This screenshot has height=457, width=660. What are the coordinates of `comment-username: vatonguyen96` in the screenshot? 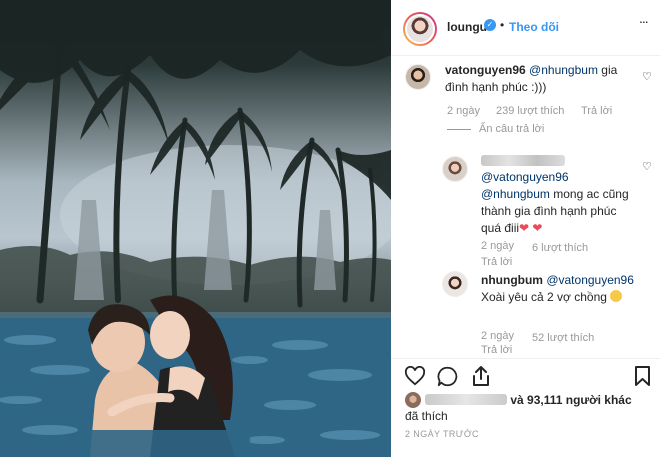 It's located at (485, 70).